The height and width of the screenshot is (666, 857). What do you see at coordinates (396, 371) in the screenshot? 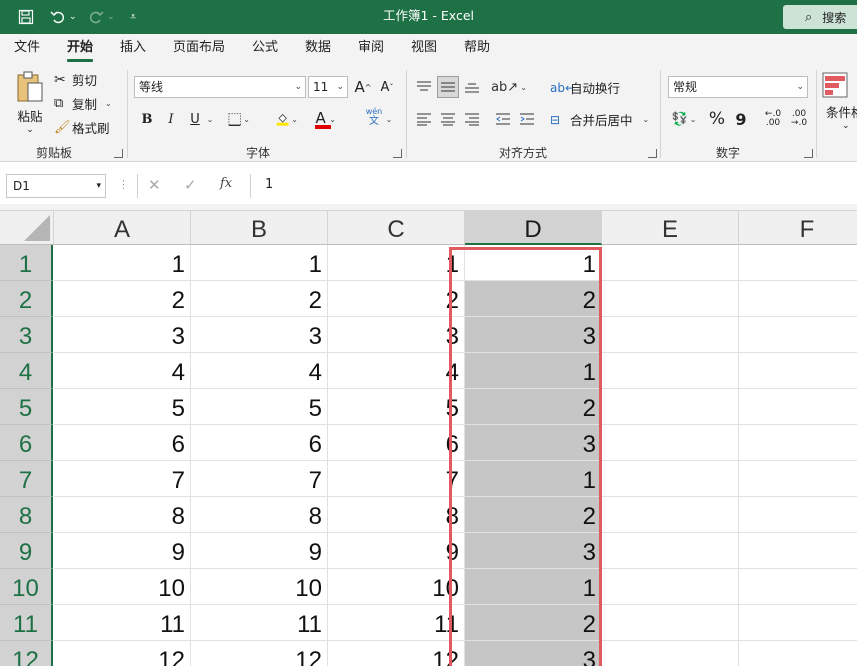
I see `cell-c4: 4` at bounding box center [396, 371].